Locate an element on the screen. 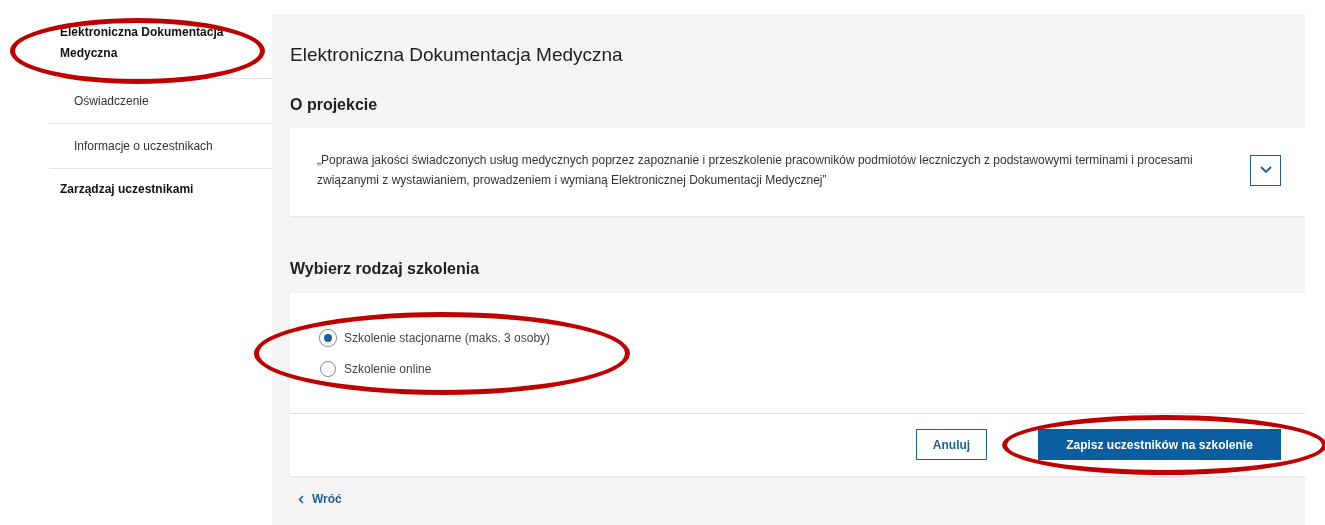  chevron-left-icon is located at coordinates (301, 499).